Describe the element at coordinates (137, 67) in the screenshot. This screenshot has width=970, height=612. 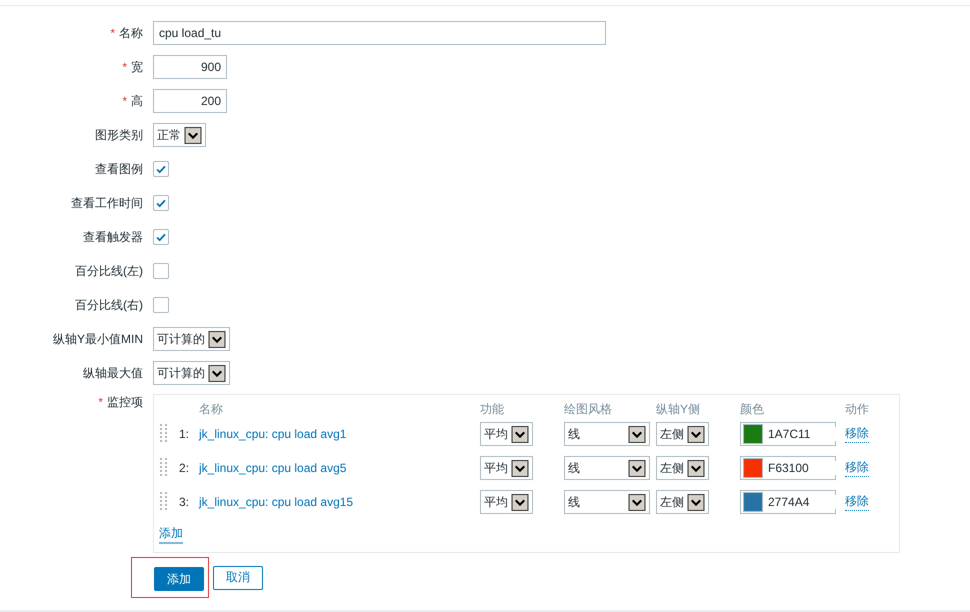
I see `field-label: 宽` at that location.